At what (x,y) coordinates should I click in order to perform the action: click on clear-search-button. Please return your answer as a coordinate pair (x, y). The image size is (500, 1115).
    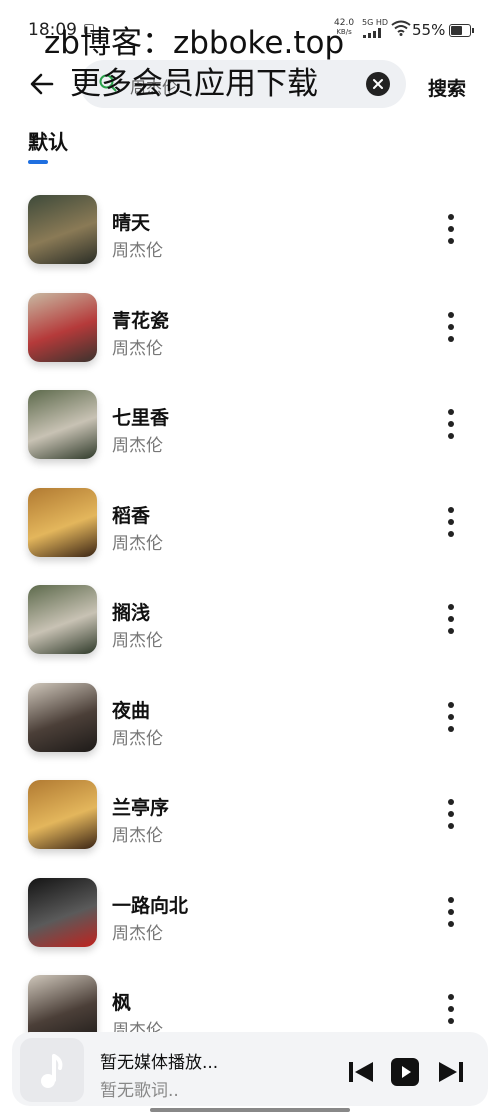
    Looking at the image, I should click on (378, 84).